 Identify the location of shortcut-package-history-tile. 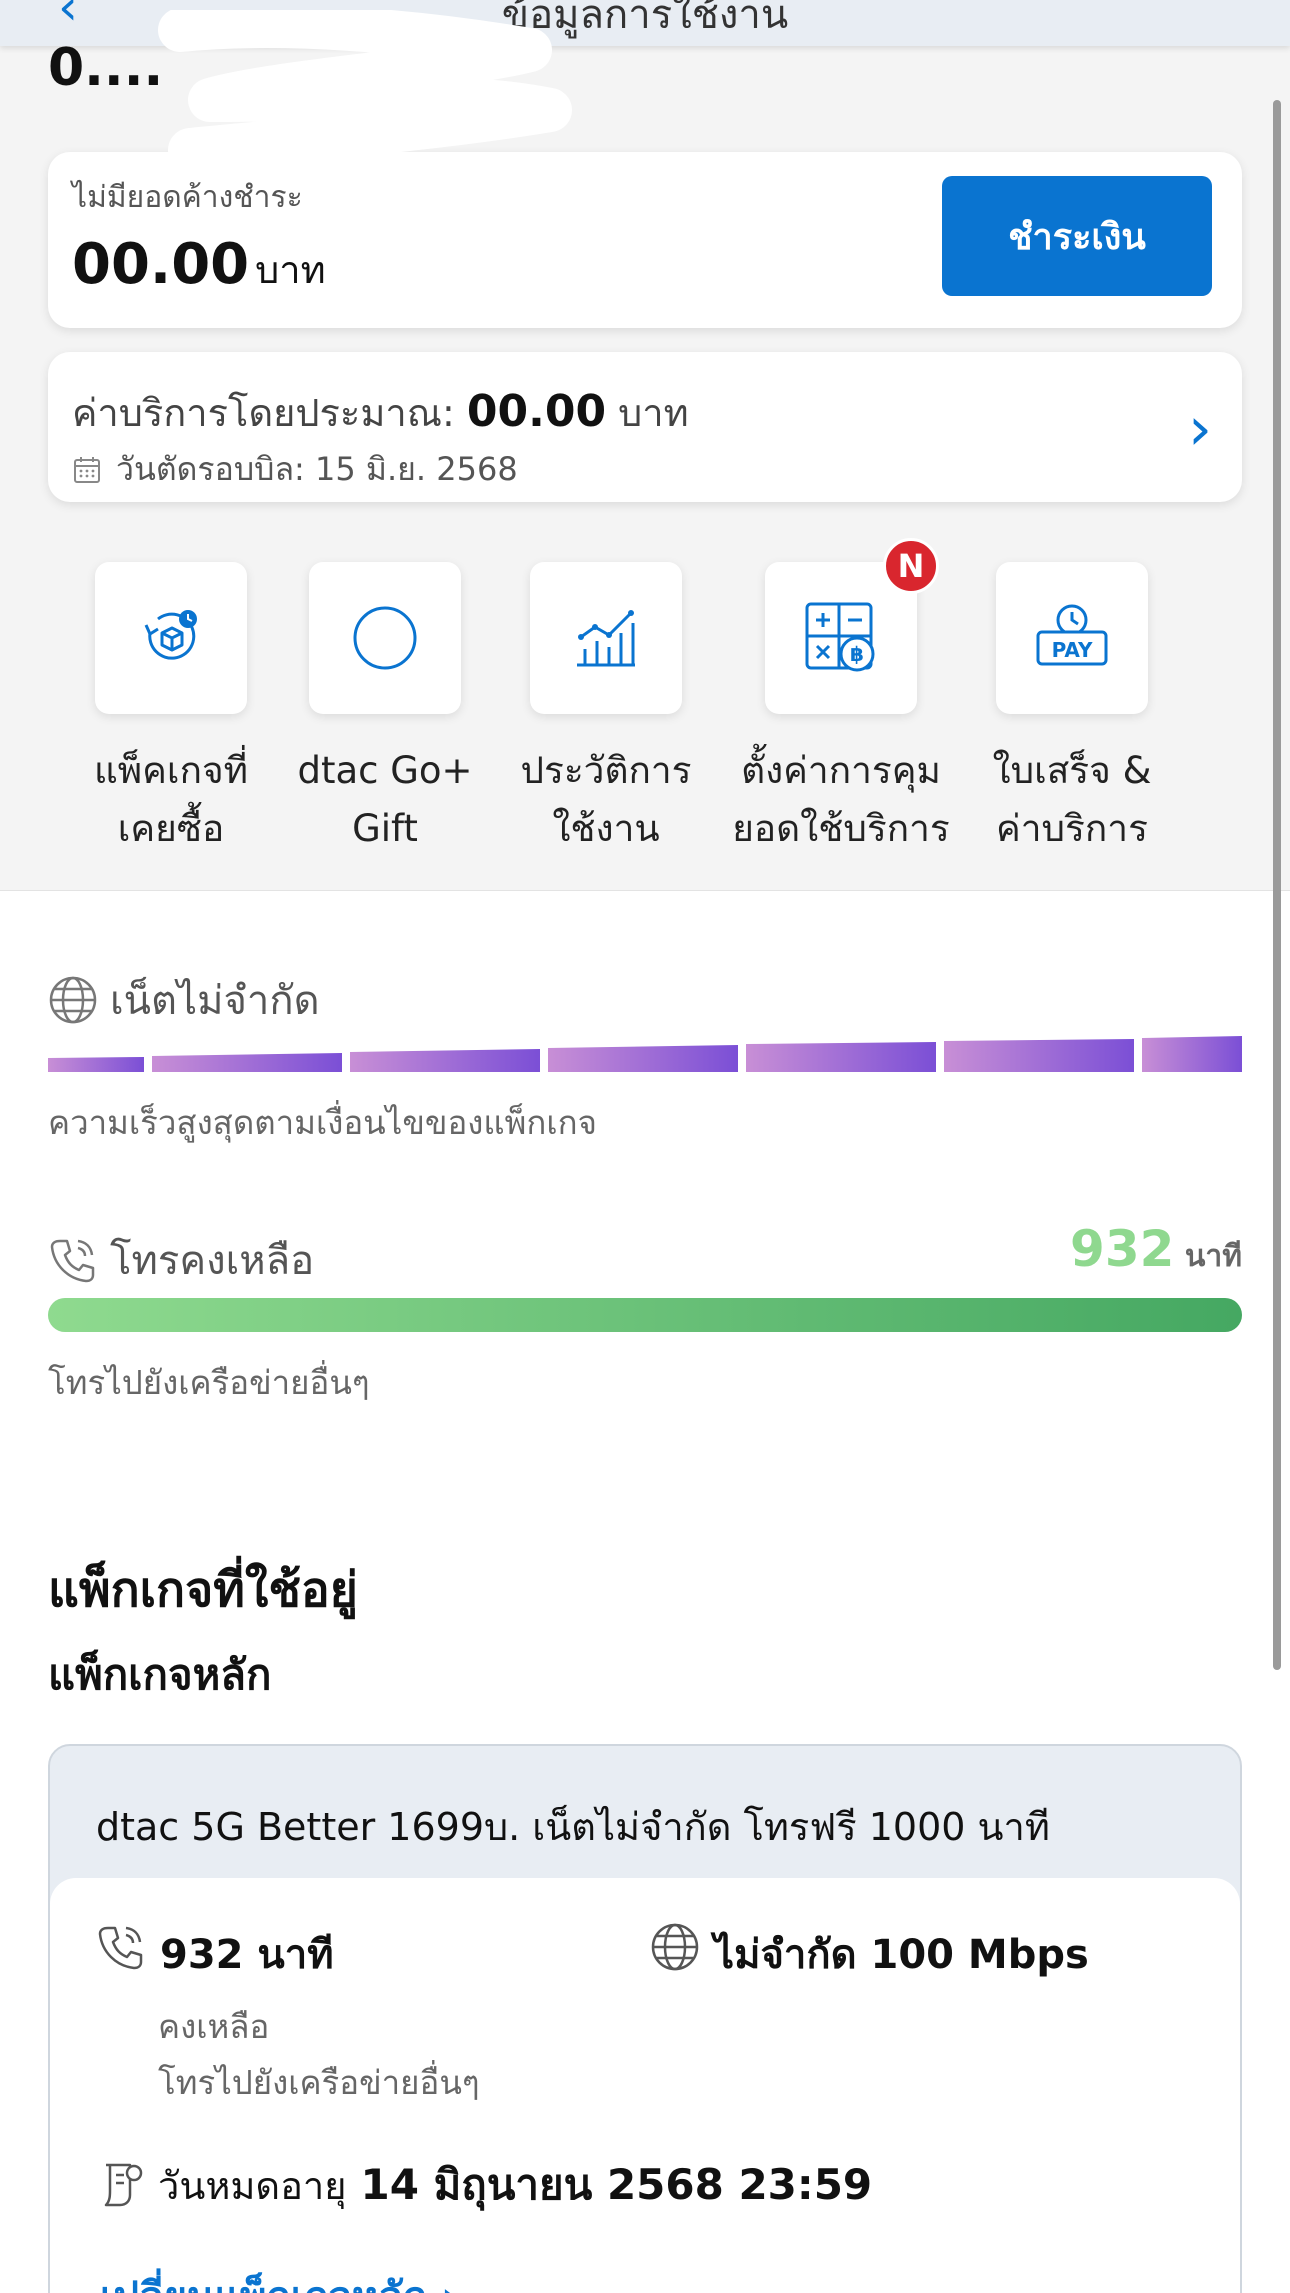
(171, 638).